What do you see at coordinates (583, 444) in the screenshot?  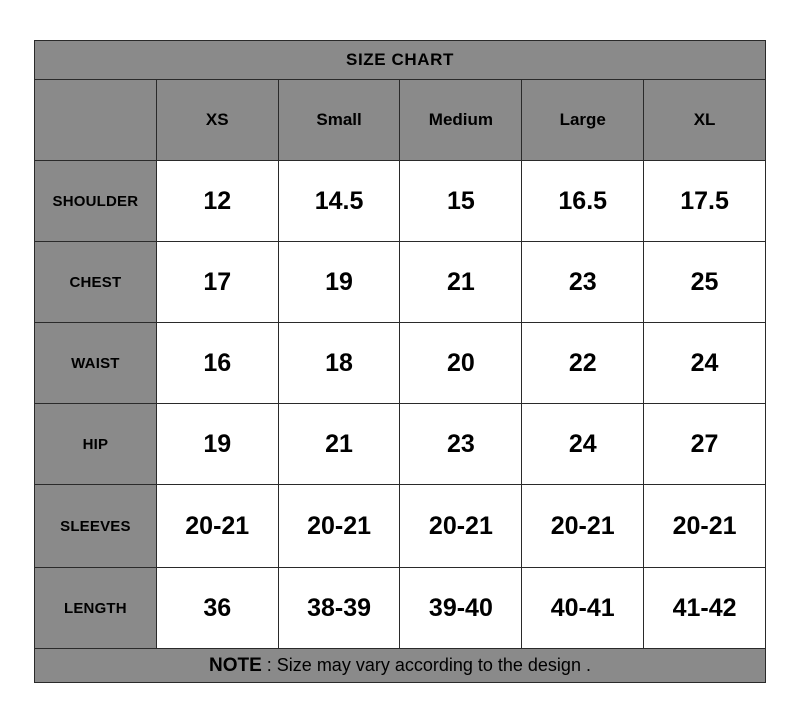 I see `cell-hip-large: 24` at bounding box center [583, 444].